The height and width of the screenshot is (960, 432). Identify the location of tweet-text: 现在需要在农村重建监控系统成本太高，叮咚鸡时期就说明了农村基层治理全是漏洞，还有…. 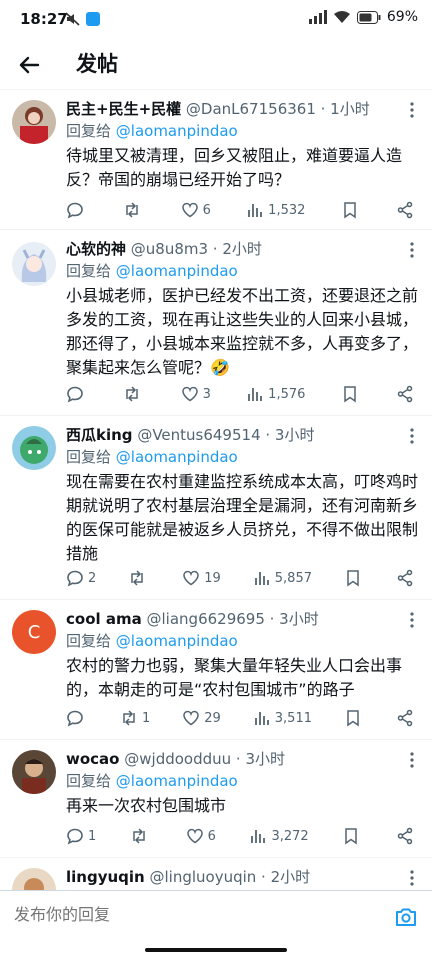
(242, 517).